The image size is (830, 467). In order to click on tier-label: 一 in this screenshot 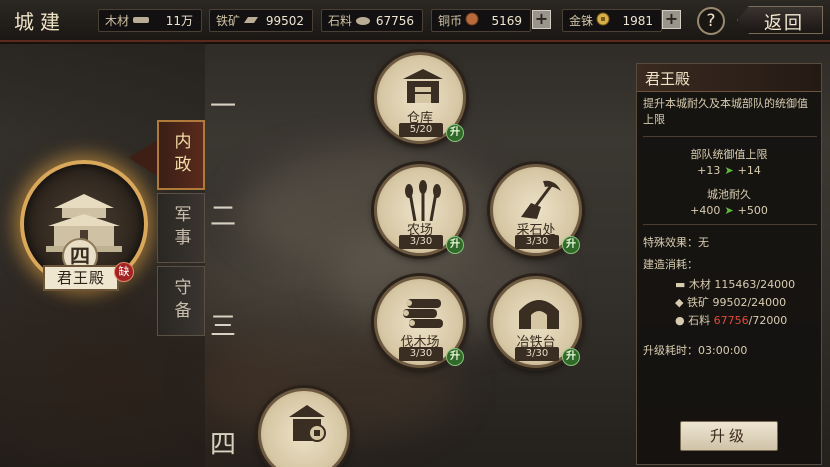, I will do `click(224, 107)`.